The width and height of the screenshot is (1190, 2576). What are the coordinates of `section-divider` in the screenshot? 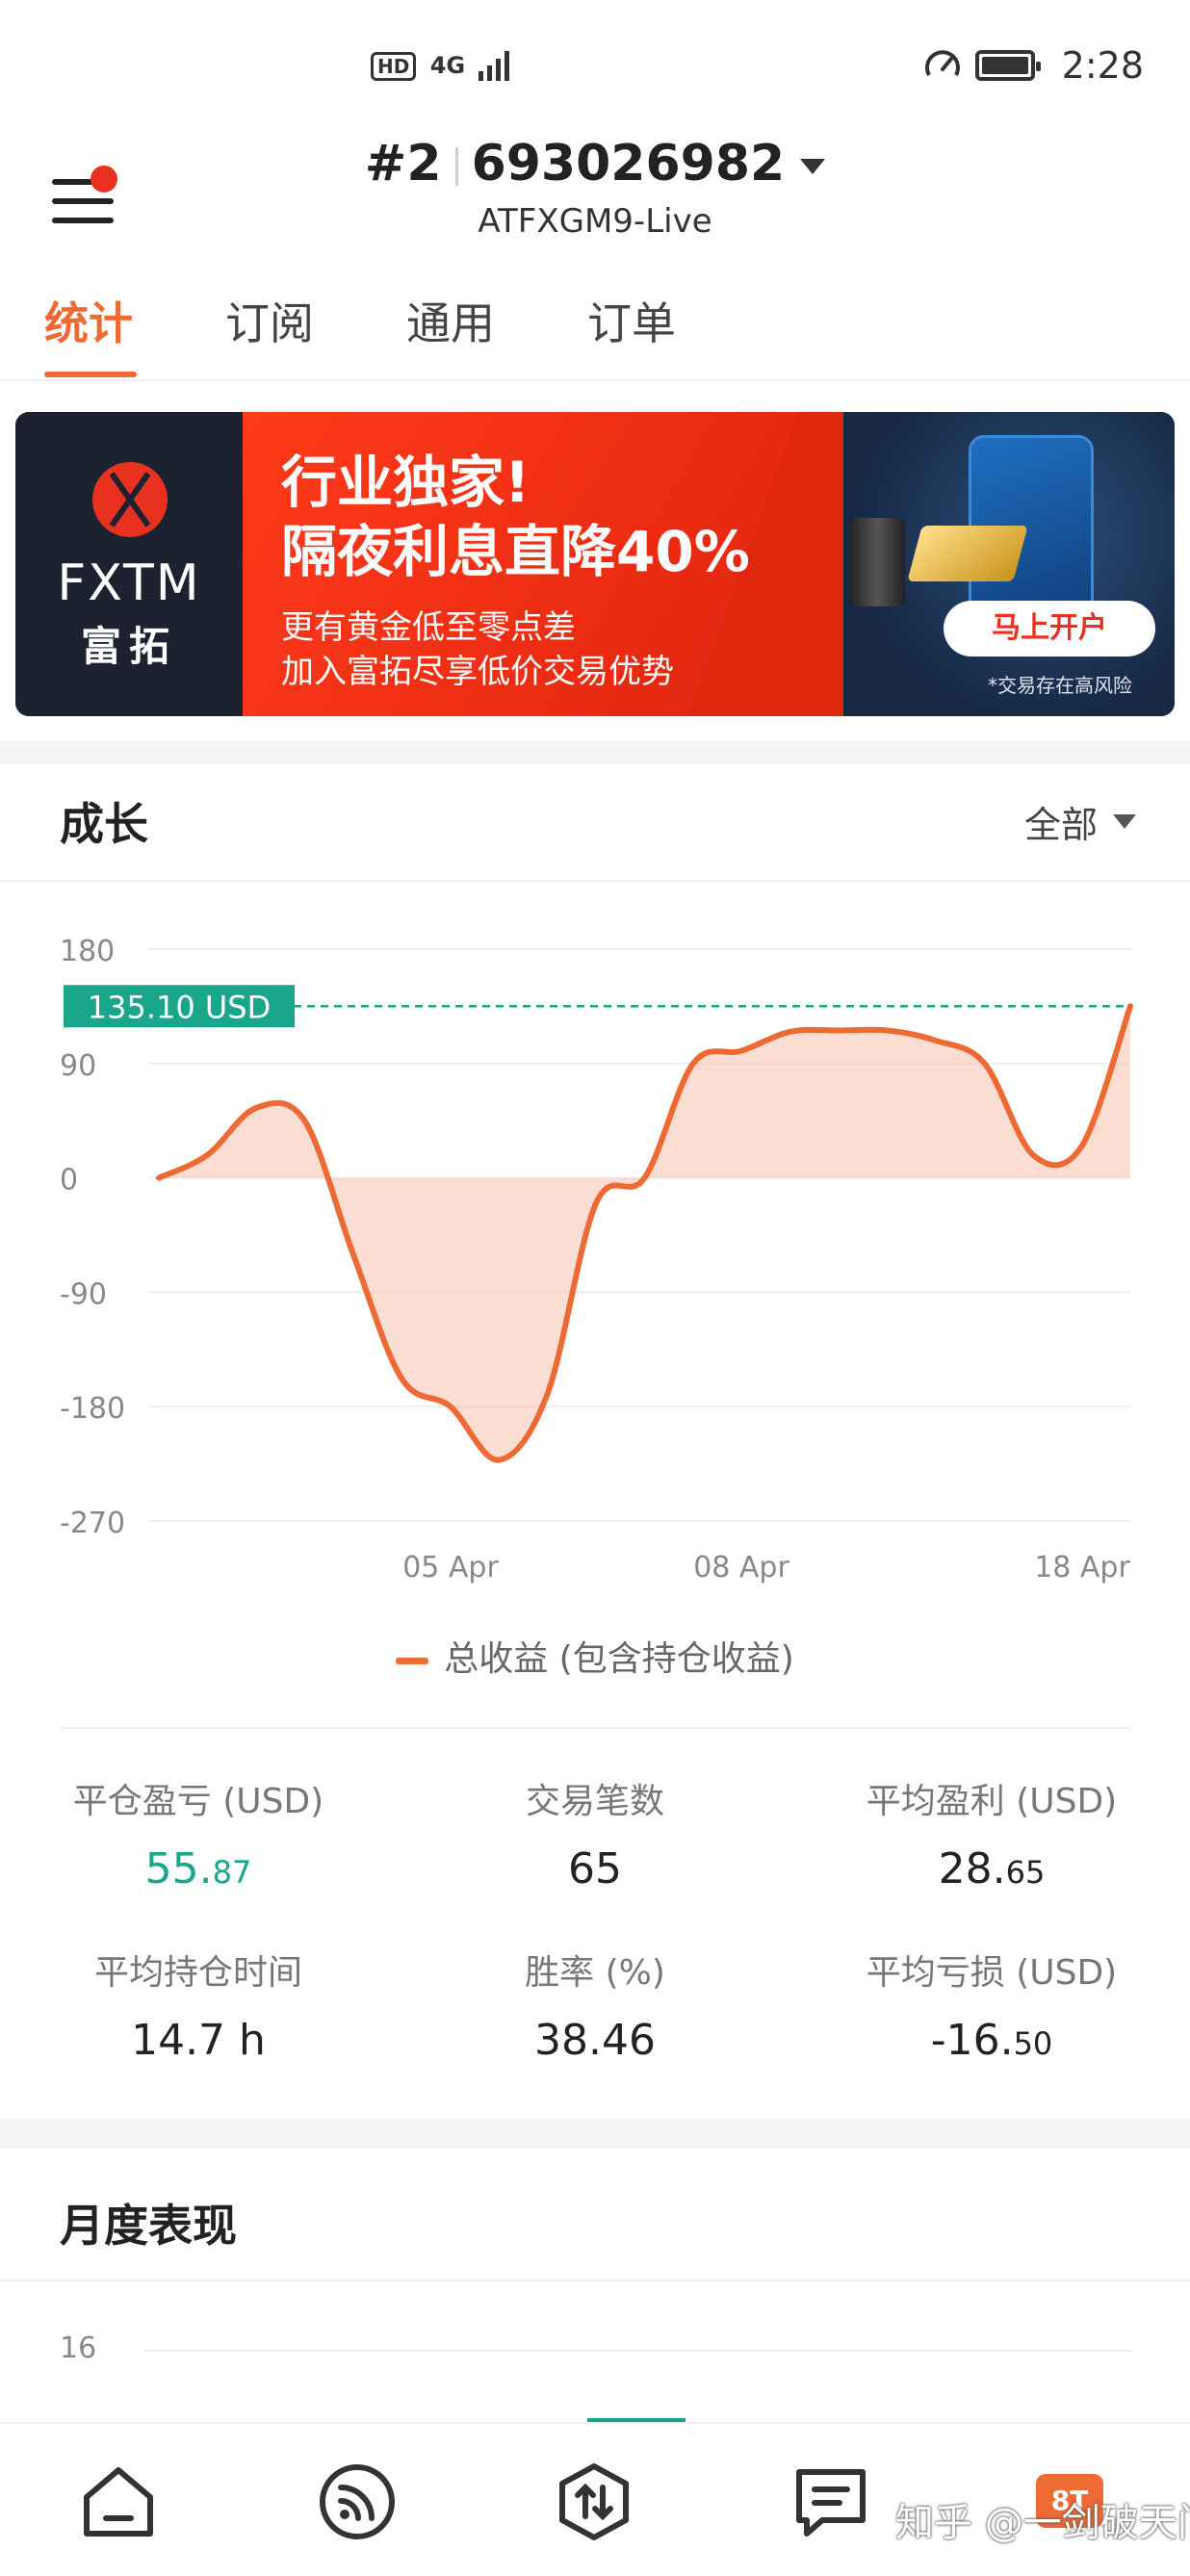 It's located at (595, 2135).